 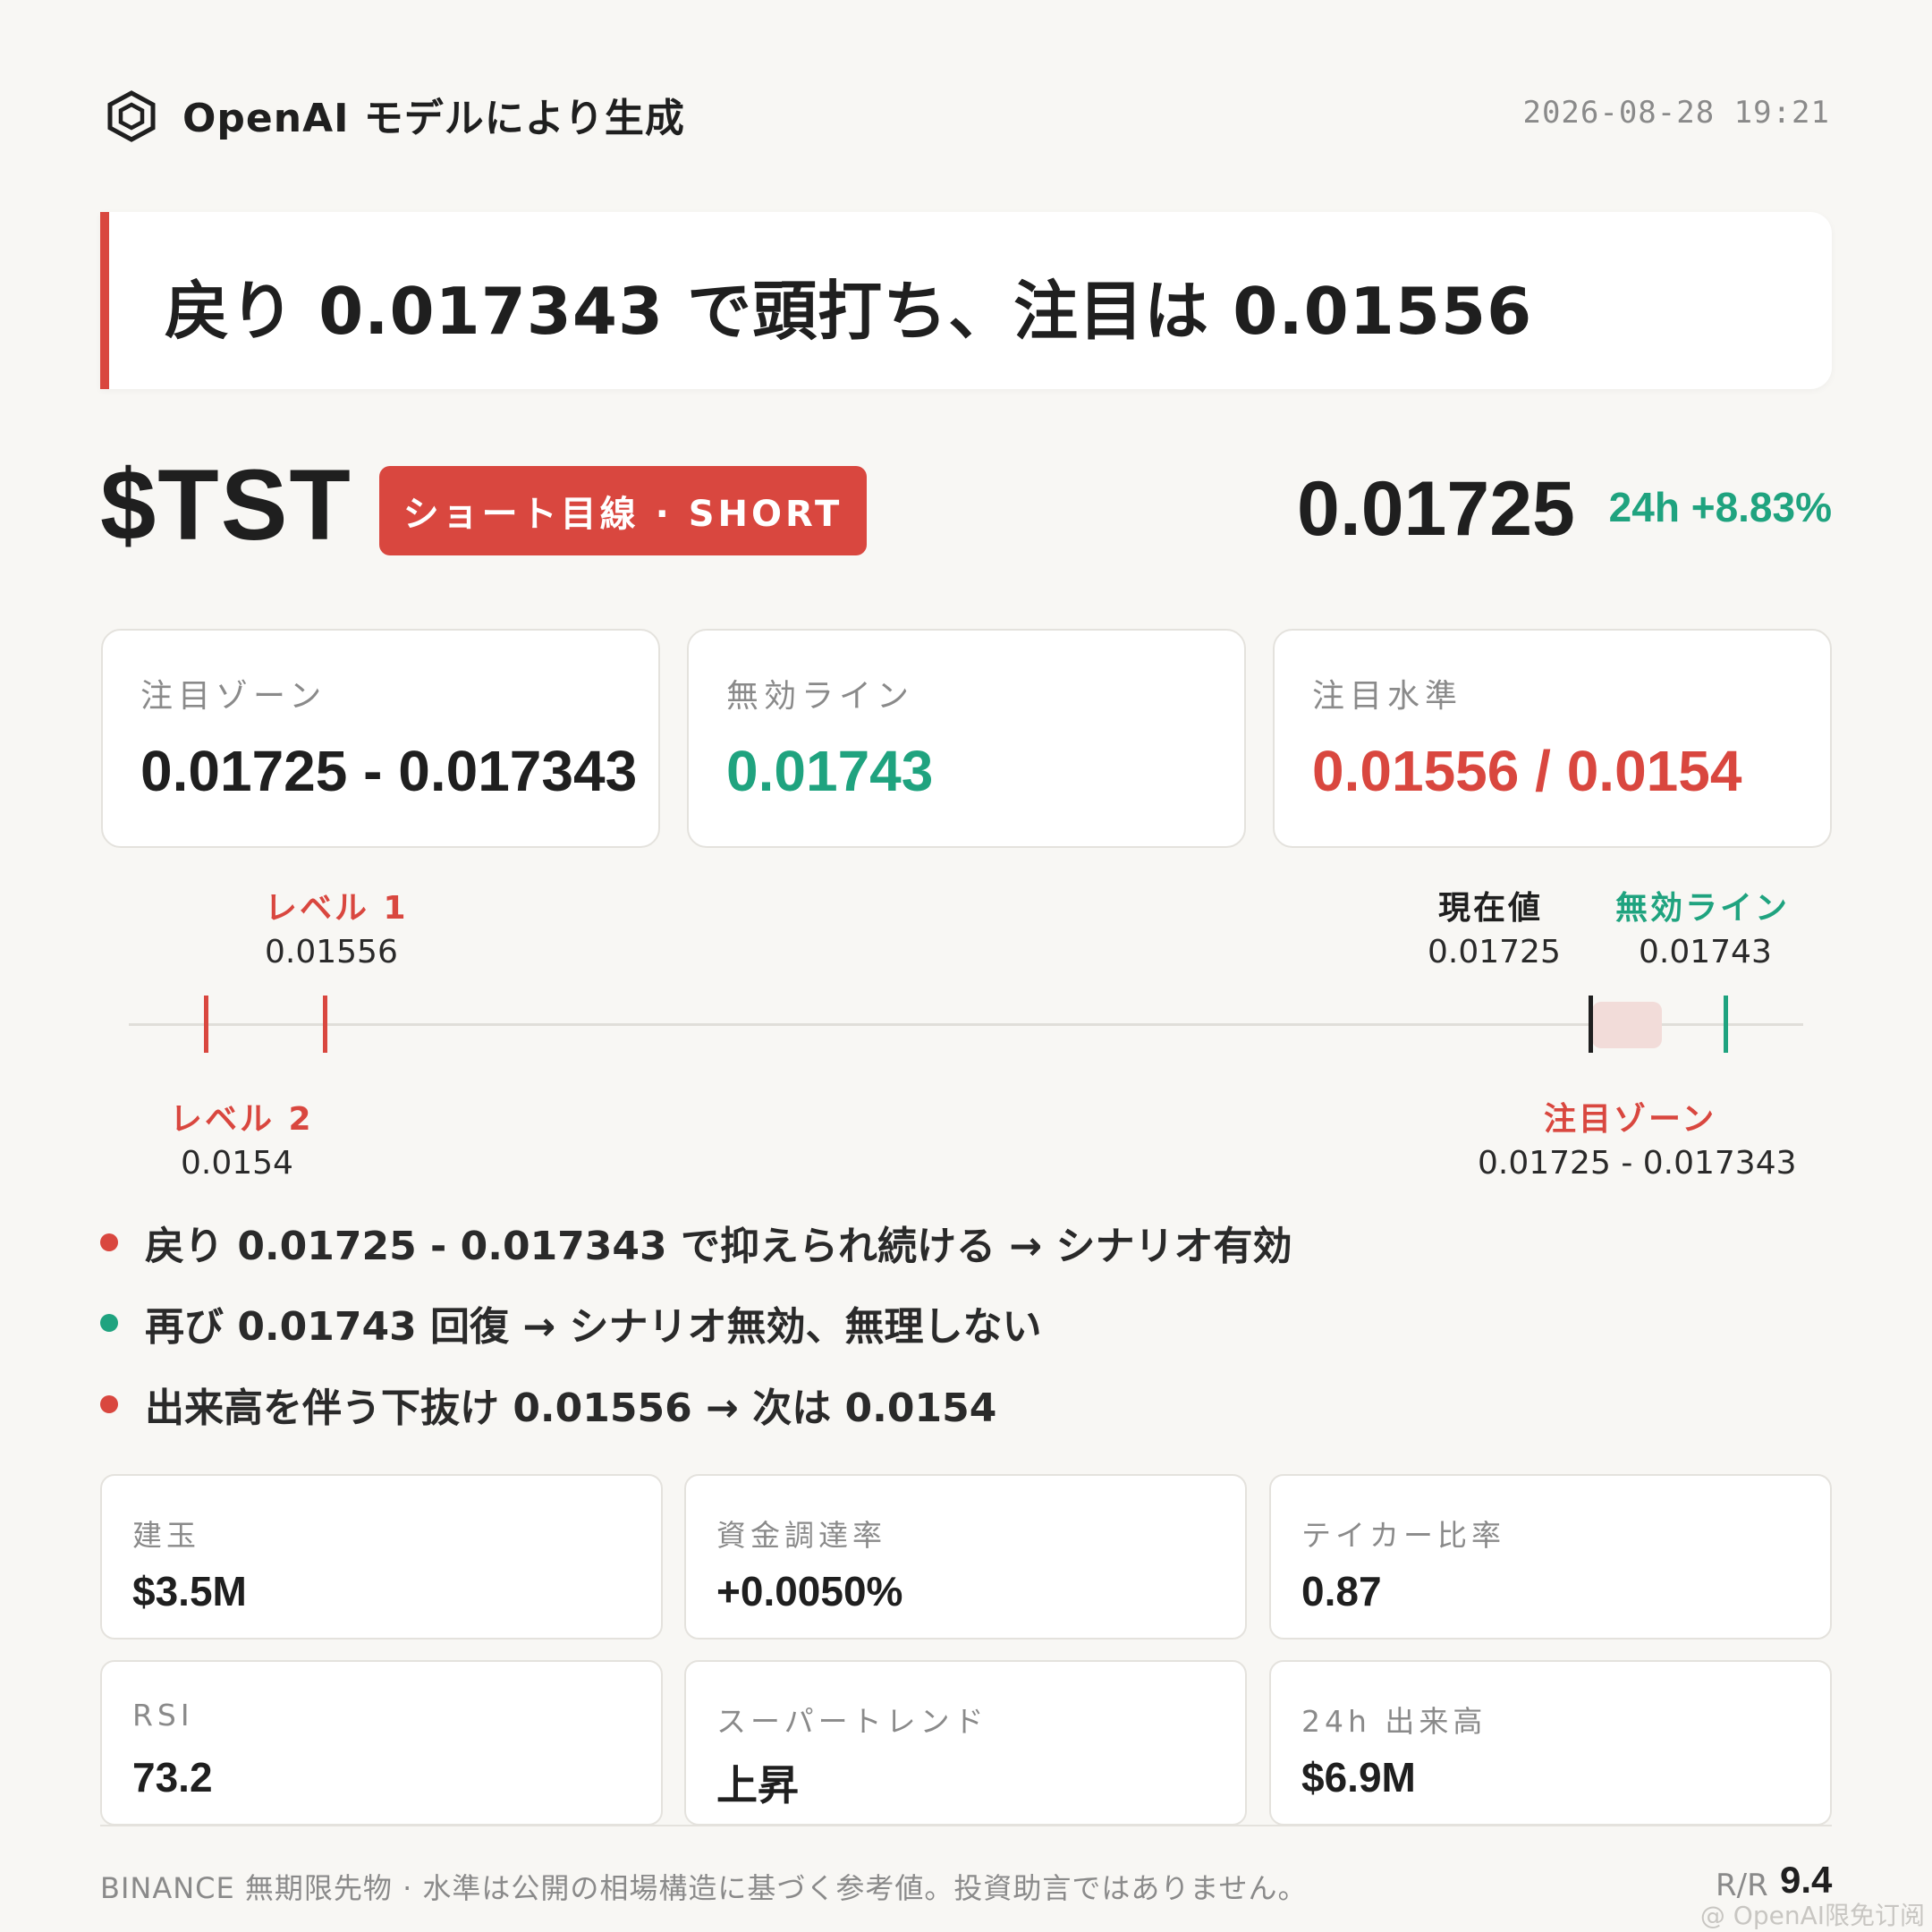 I want to click on ladder-current-value: 0.01725, so click(x=1494, y=952).